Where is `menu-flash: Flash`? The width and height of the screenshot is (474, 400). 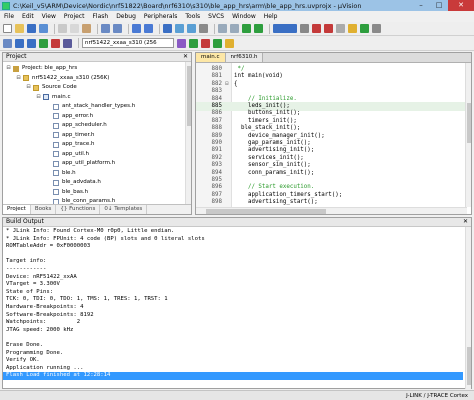 menu-flash: Flash is located at coordinates (100, 16).